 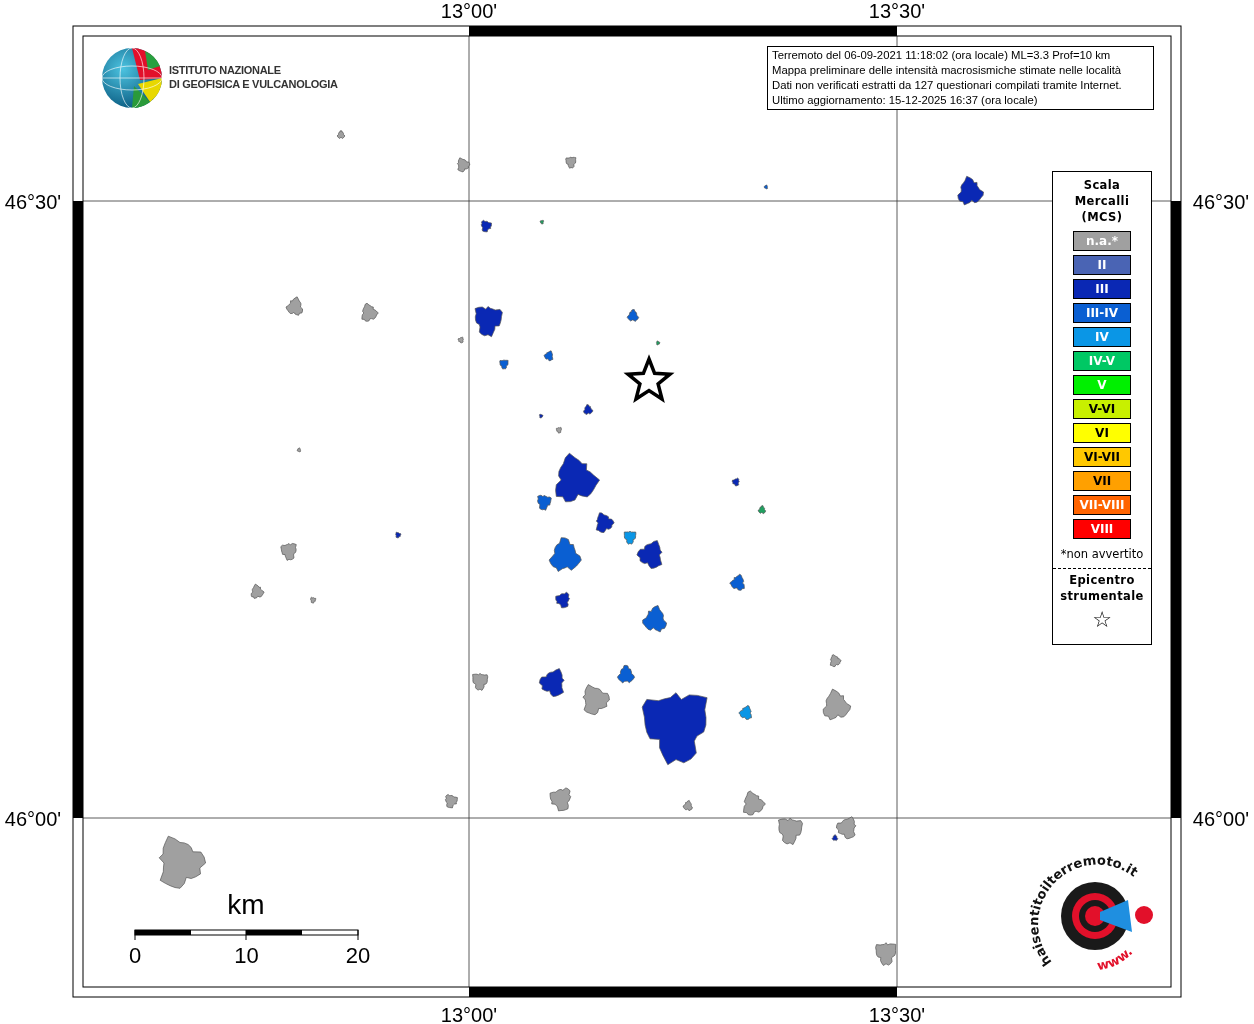 What do you see at coordinates (1102, 385) in the screenshot?
I see `intensity-swatch: V` at bounding box center [1102, 385].